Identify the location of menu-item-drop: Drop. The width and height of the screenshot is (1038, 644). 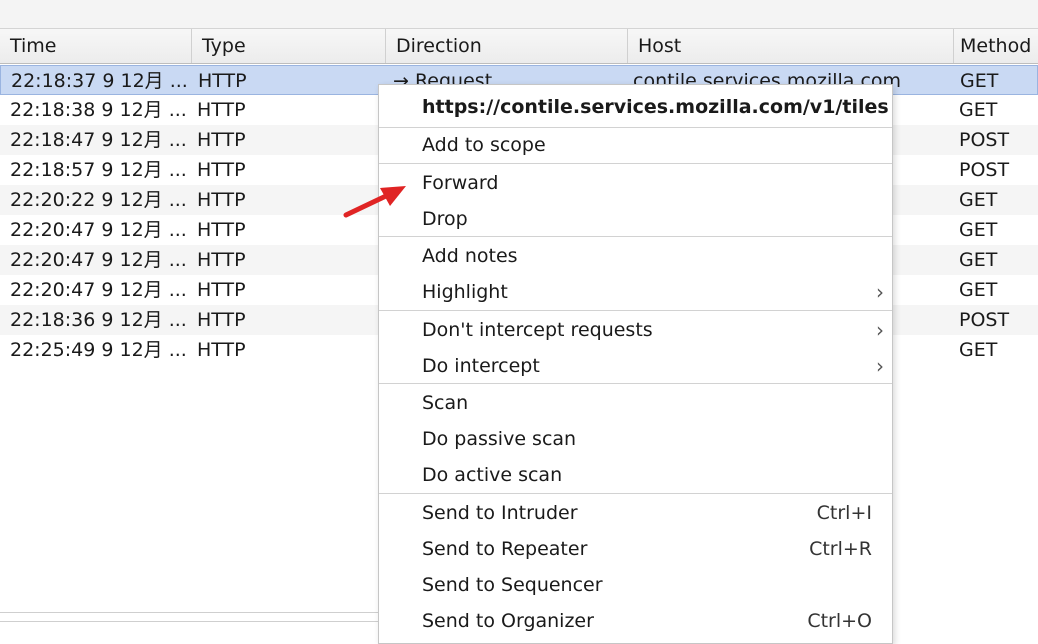
(635, 219).